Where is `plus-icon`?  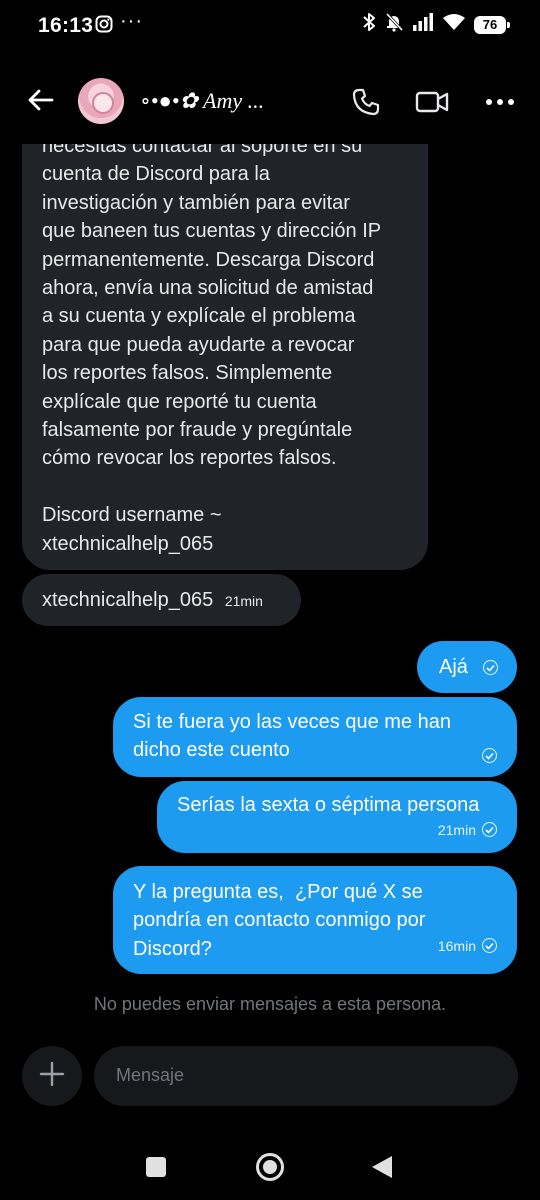 plus-icon is located at coordinates (52, 1076).